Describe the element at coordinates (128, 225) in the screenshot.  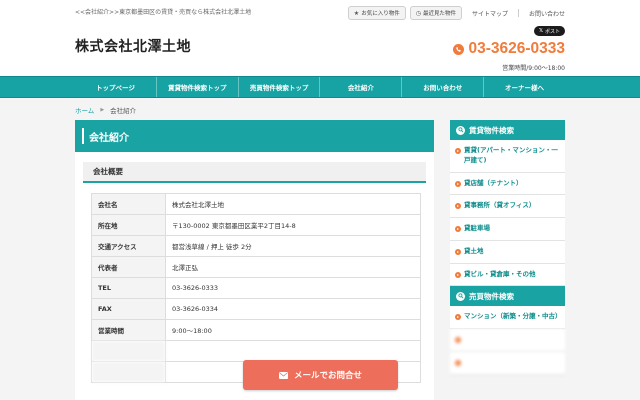
I see `row-key: 所在地` at that location.